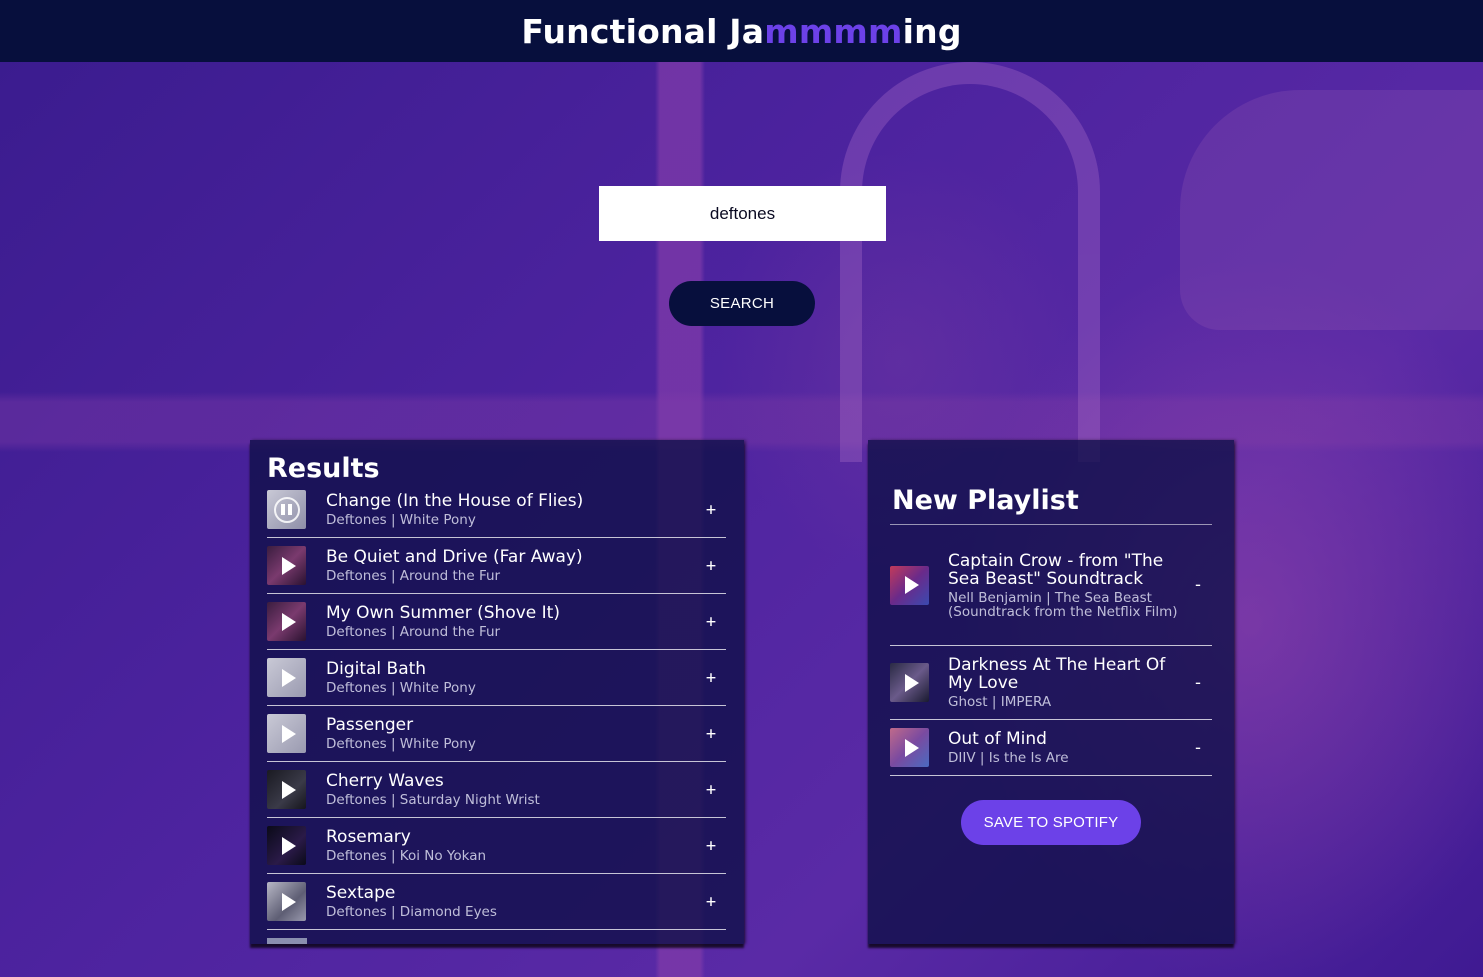 This screenshot has height=977, width=1483. I want to click on track-name: My Own Summer (Shove It), so click(443, 613).